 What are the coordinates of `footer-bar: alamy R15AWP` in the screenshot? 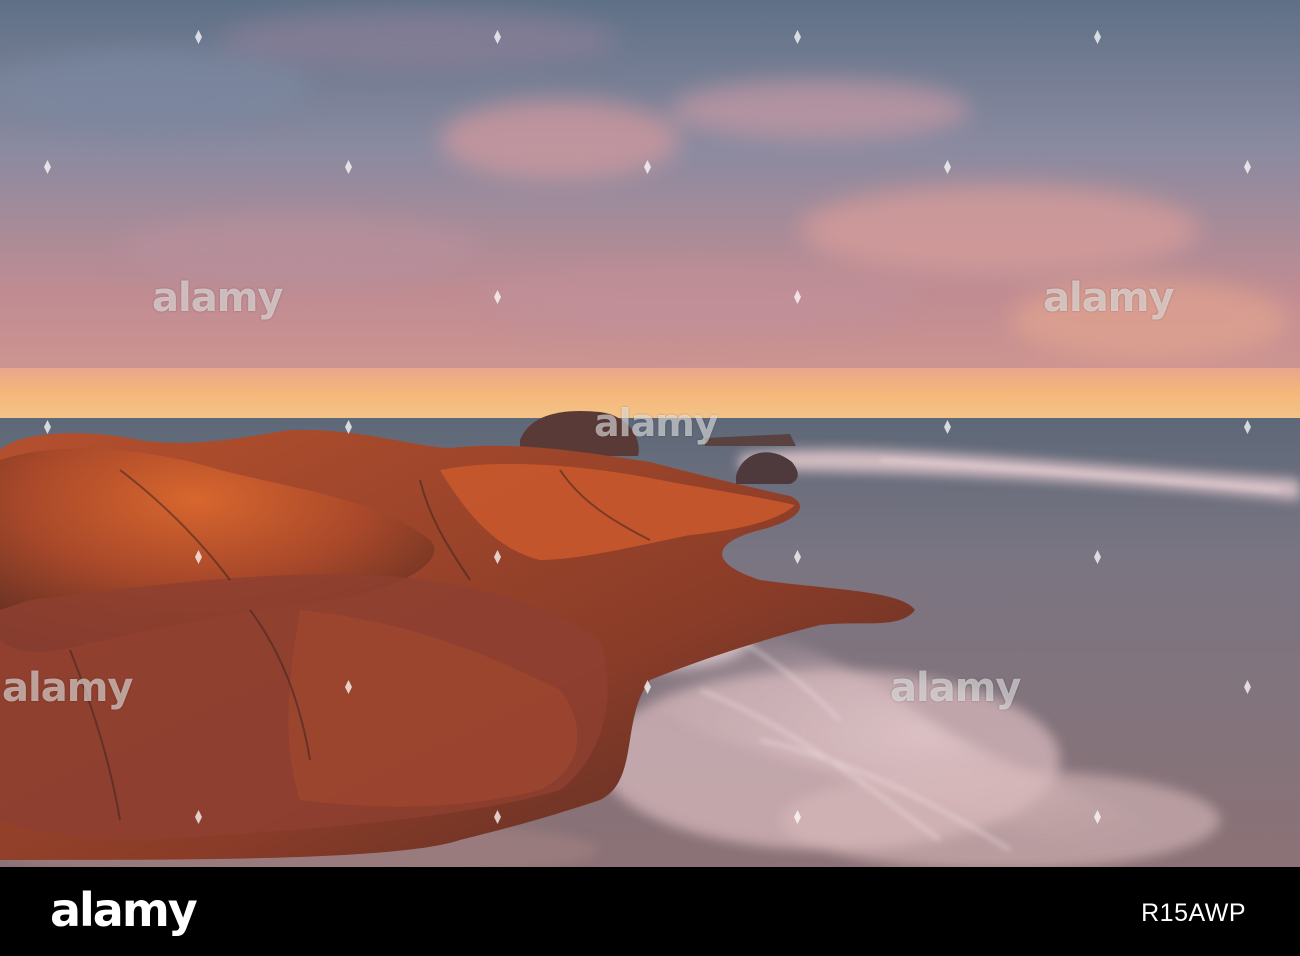 It's located at (650, 911).